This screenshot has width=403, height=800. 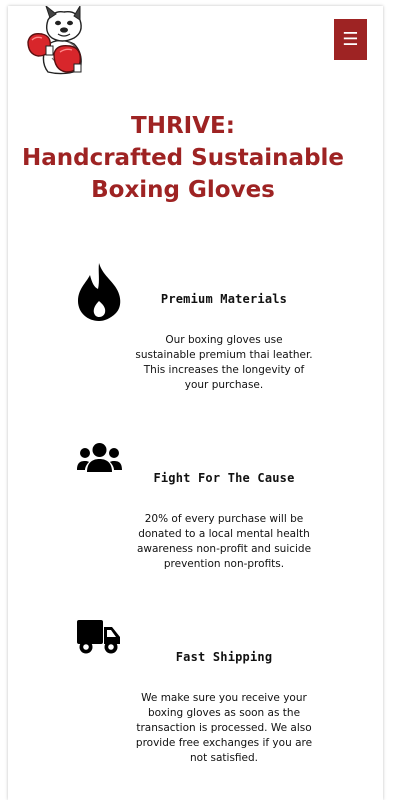 I want to click on logo, so click(x=58, y=41).